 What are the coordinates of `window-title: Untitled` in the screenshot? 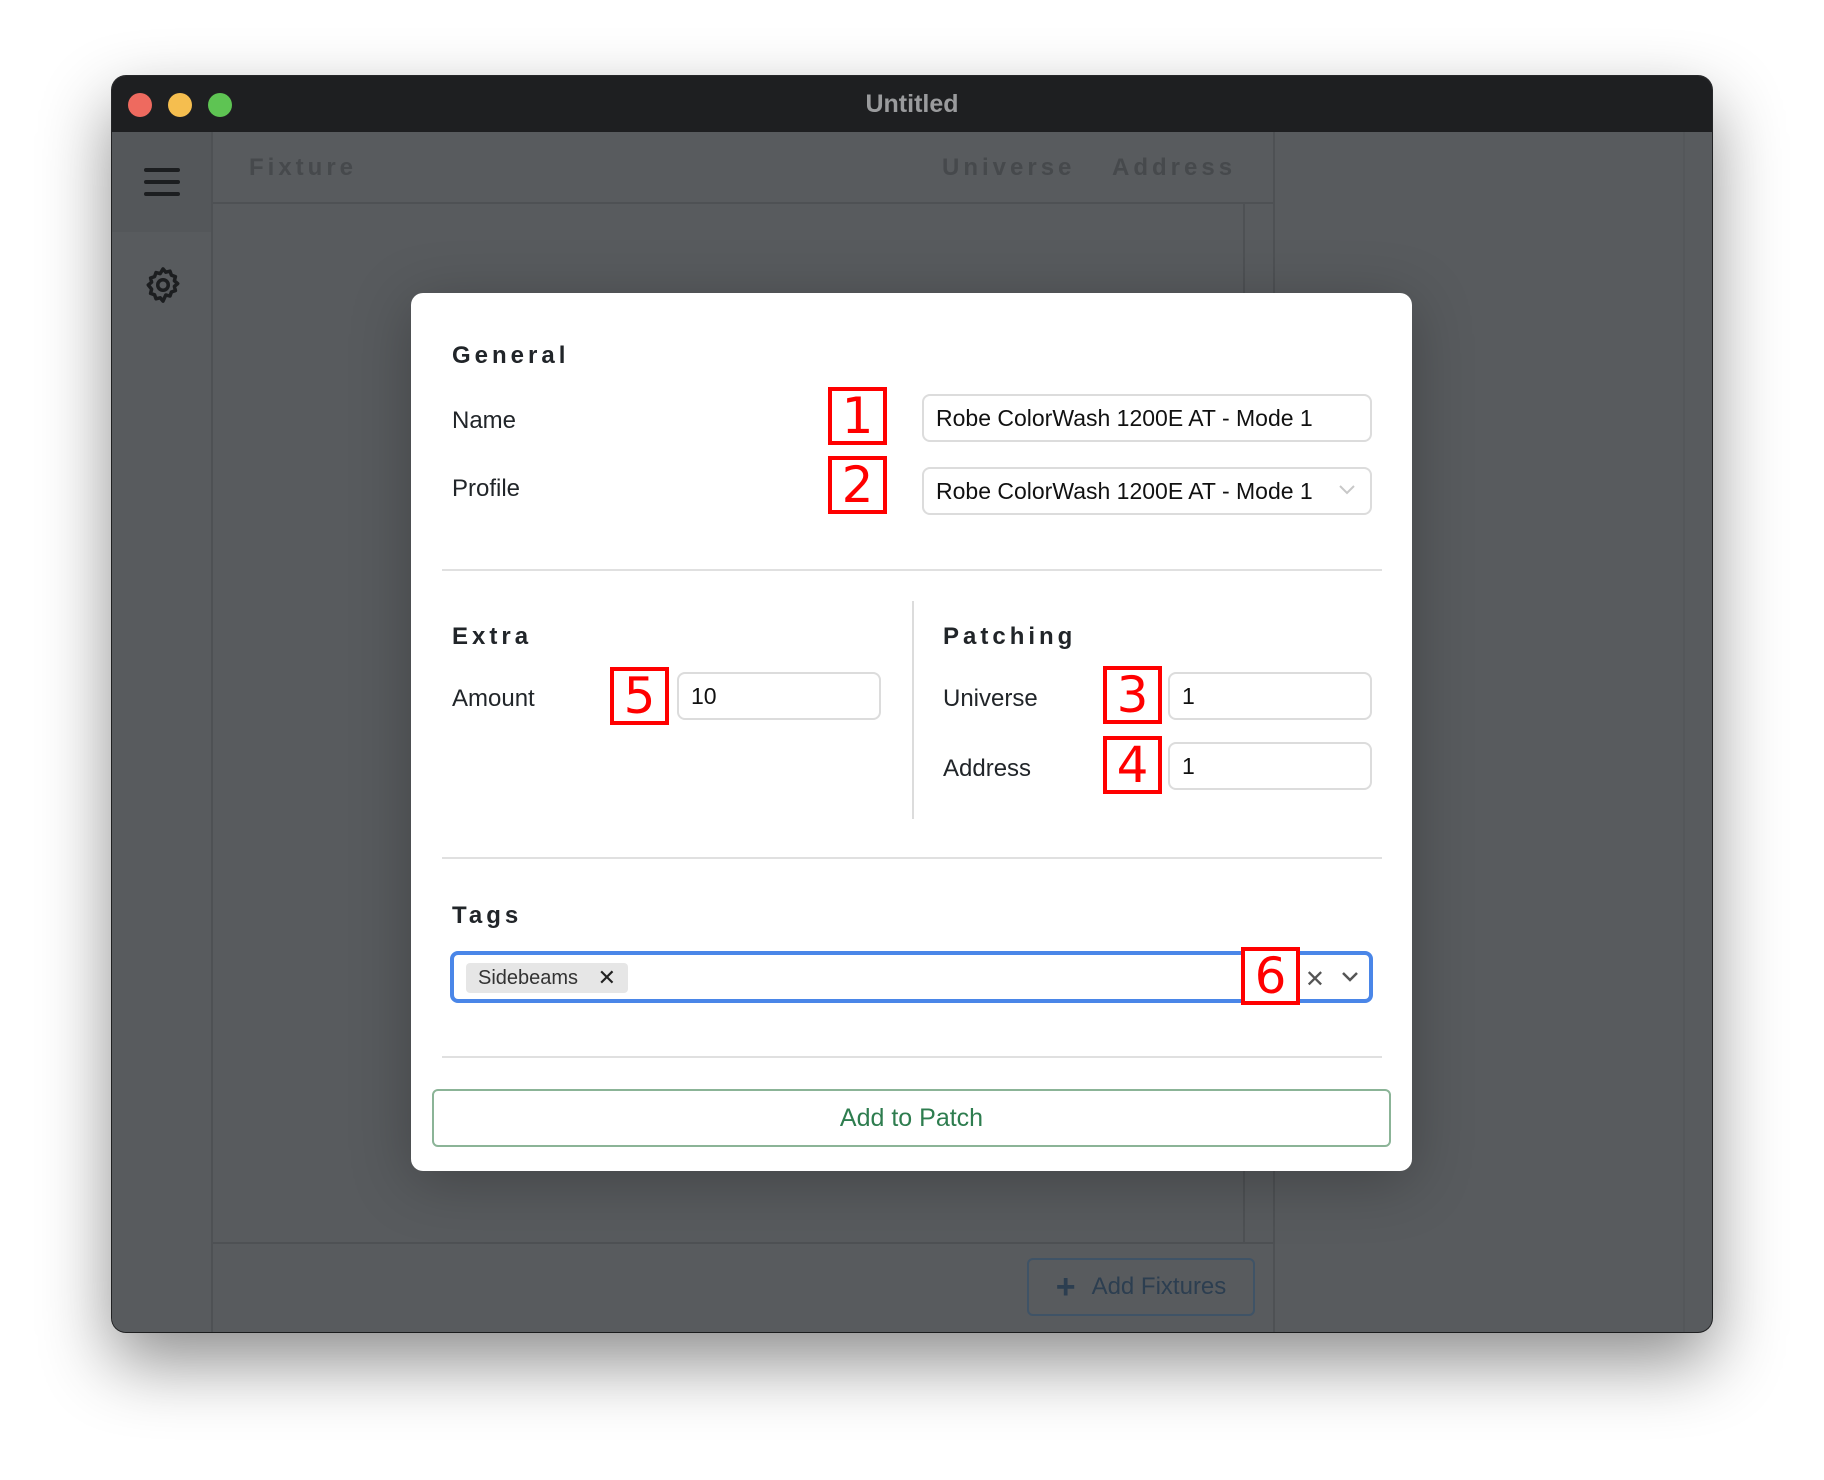 It's located at (912, 104).